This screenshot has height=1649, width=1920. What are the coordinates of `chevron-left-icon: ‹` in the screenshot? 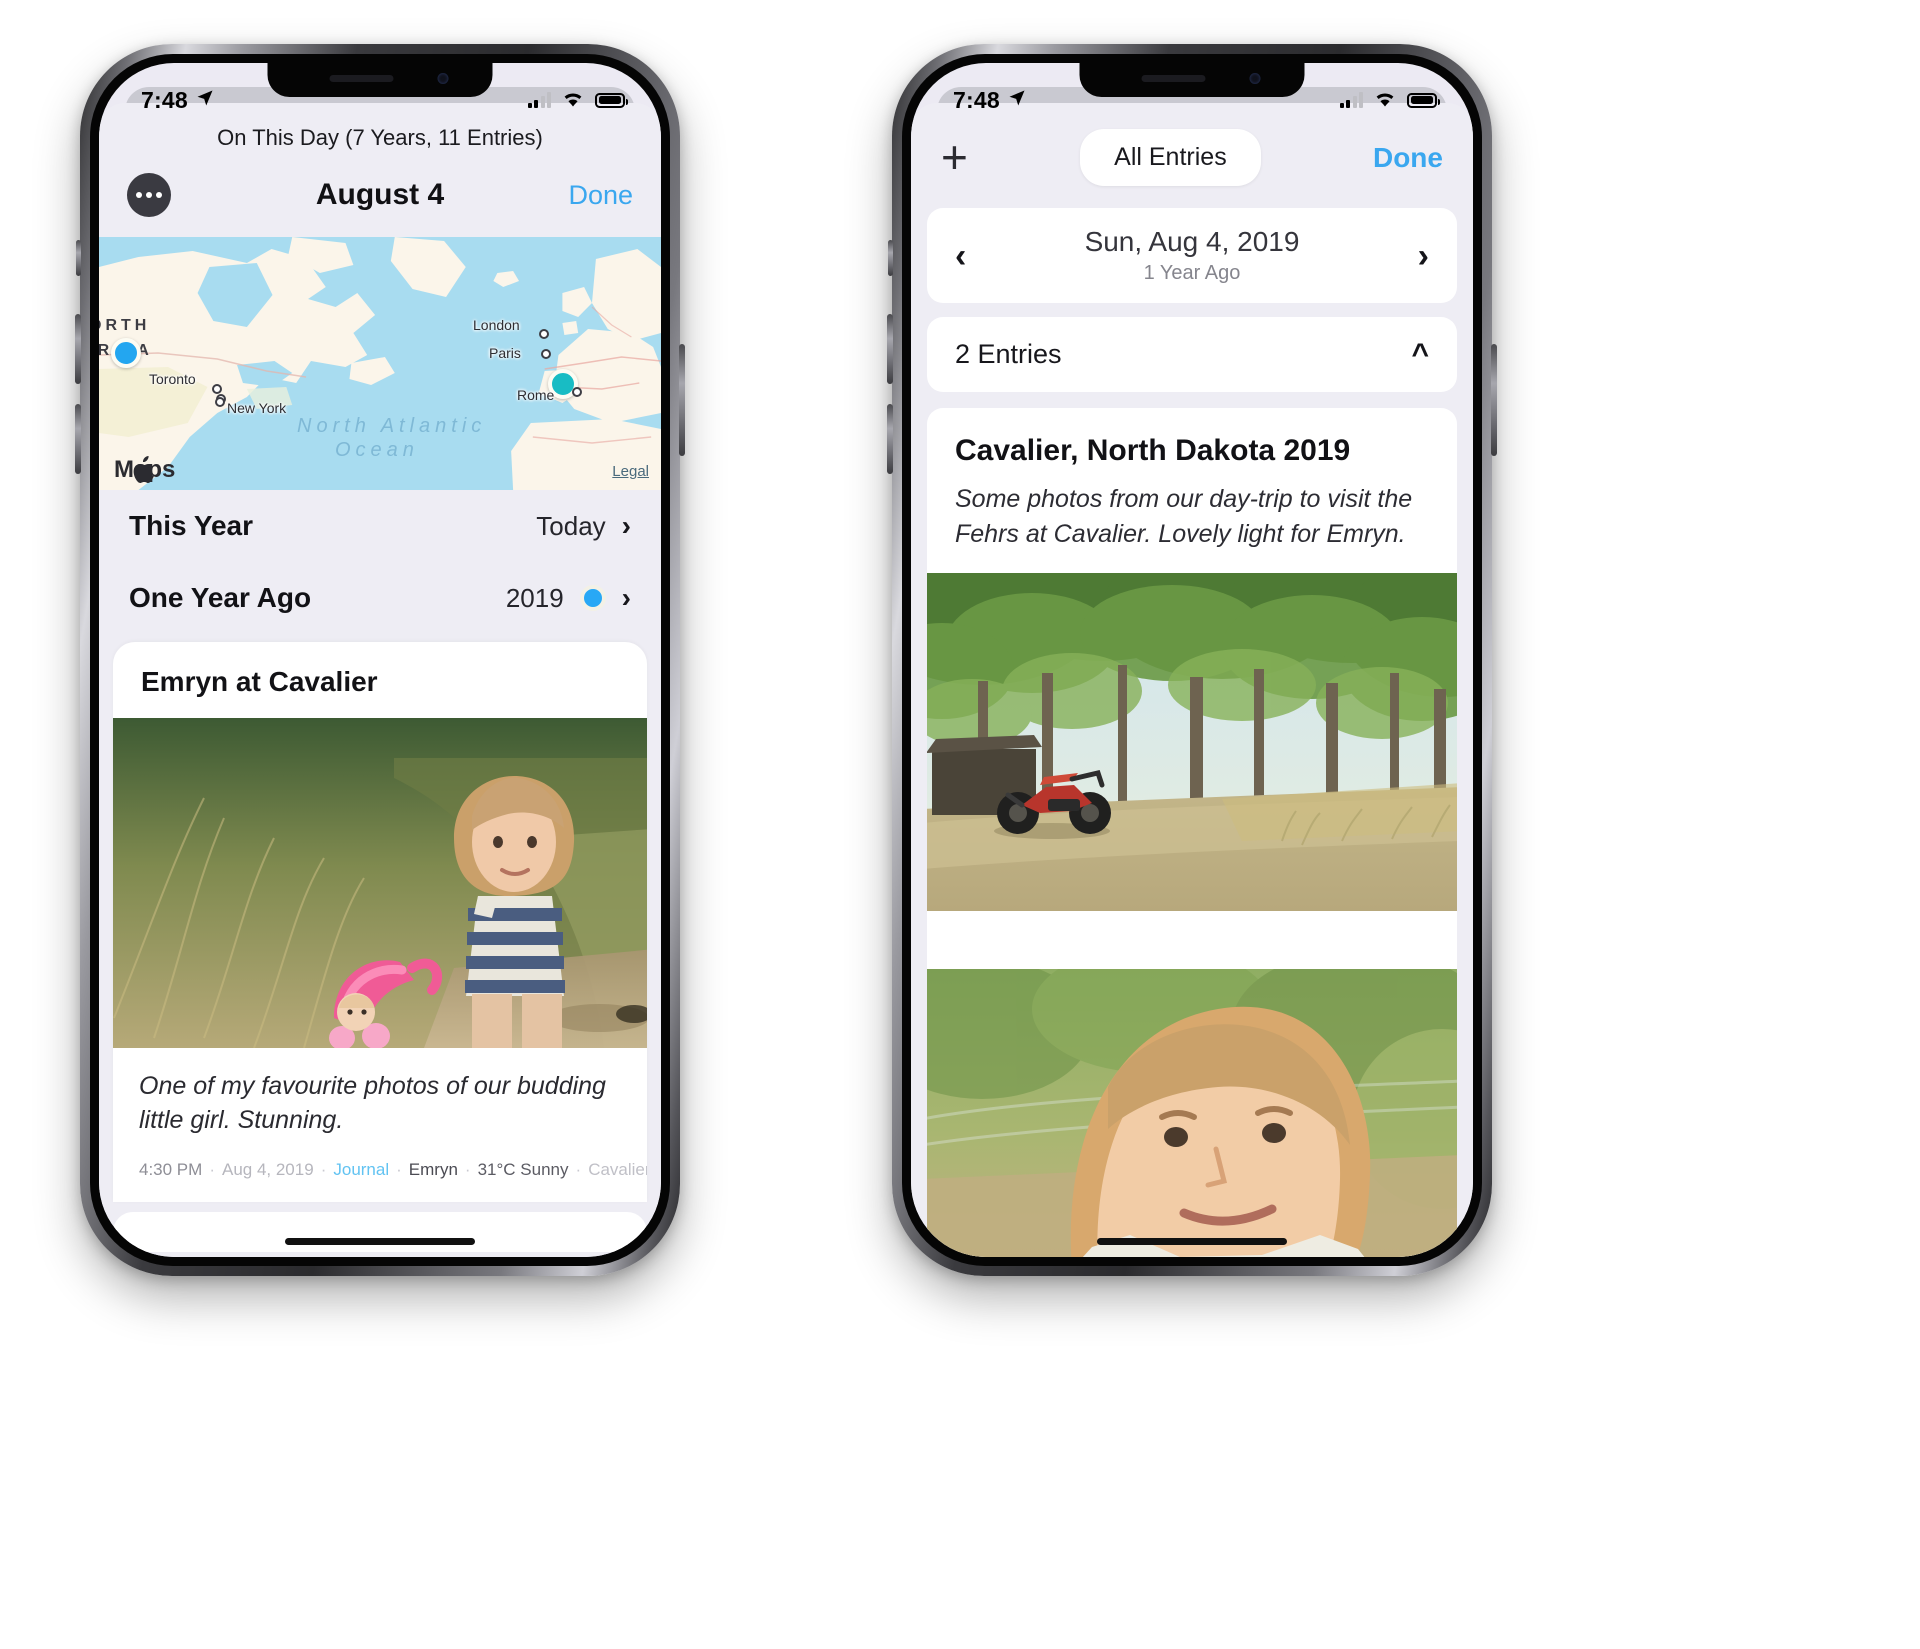 It's located at (960, 256).